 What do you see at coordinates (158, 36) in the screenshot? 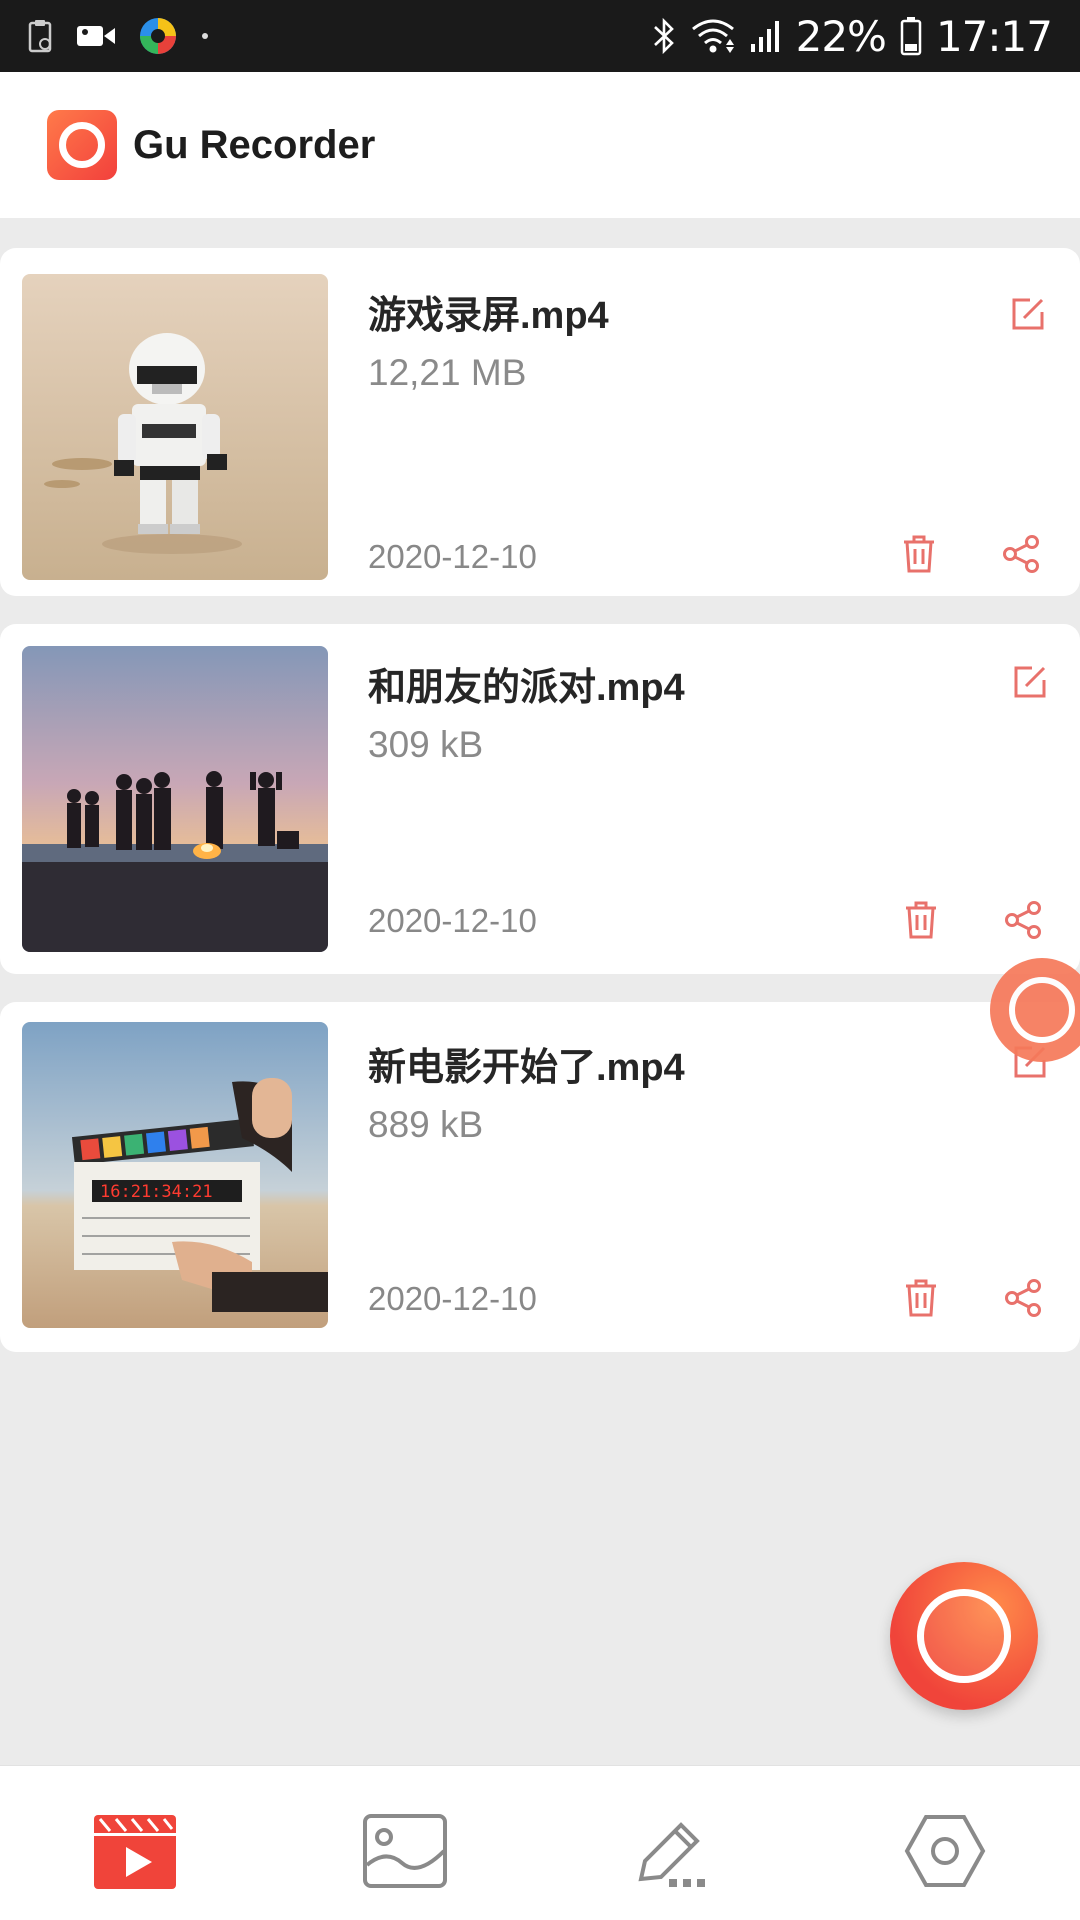
I see `app-colorful-icon` at bounding box center [158, 36].